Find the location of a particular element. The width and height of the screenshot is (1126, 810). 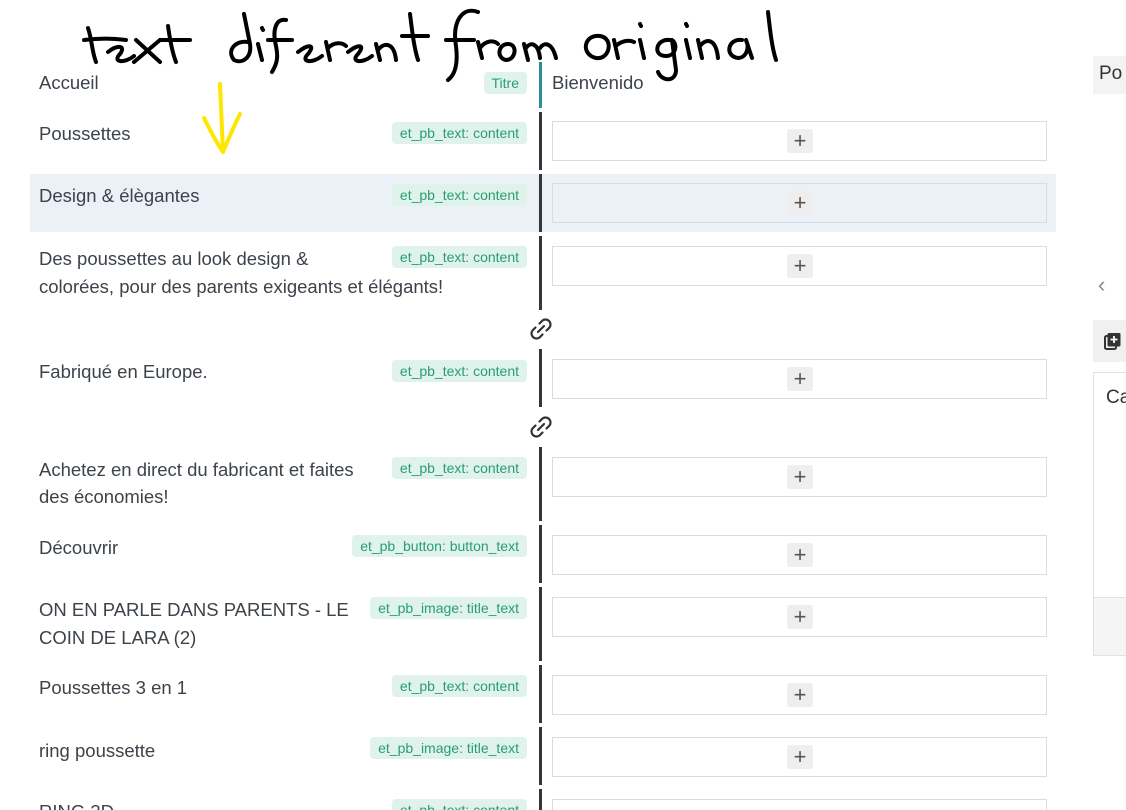

source-title: Accueil is located at coordinates (69, 82).